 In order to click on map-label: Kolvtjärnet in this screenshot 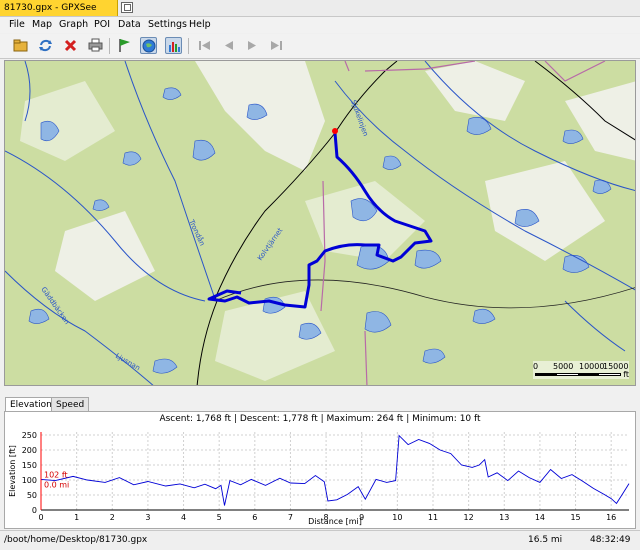, I will do `click(270, 244)`.